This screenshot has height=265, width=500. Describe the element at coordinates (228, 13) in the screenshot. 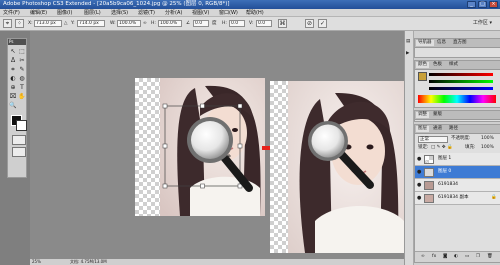

I see `menu-window: 窗口(W)` at that location.